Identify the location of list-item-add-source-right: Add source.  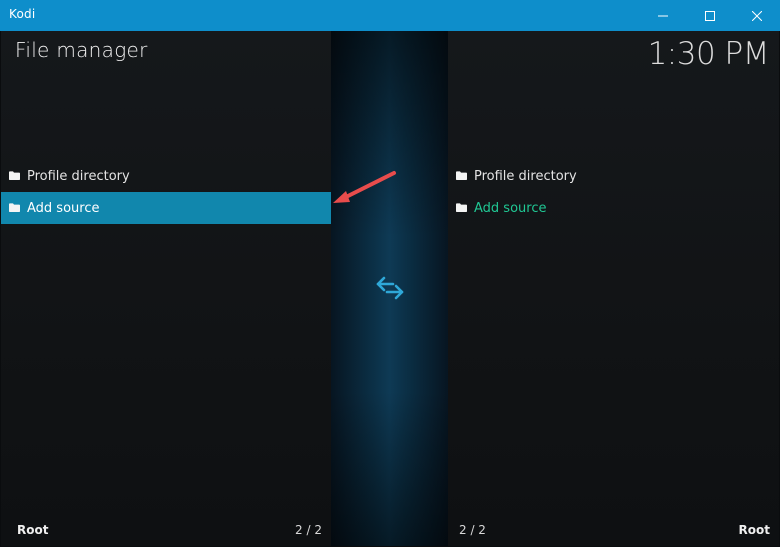
(613, 208).